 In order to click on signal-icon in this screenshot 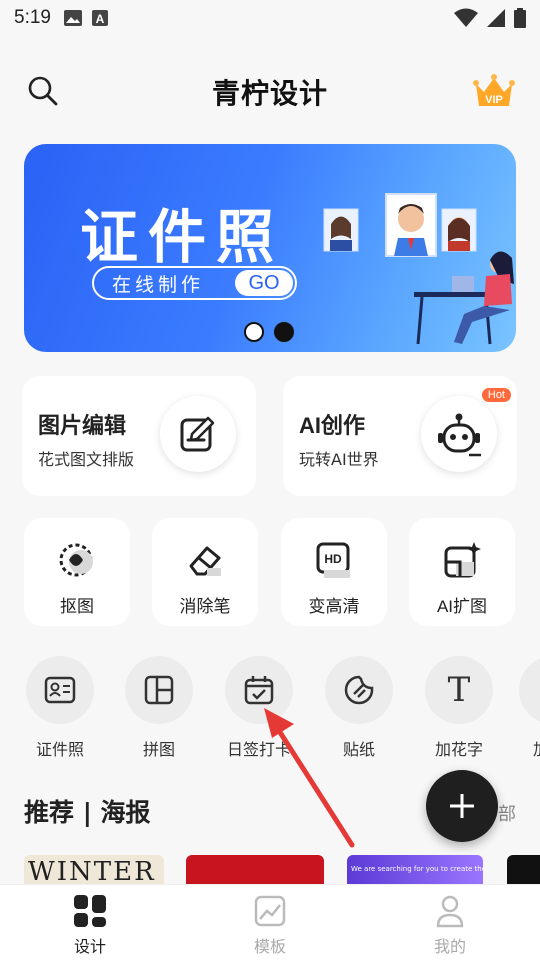, I will do `click(496, 18)`.